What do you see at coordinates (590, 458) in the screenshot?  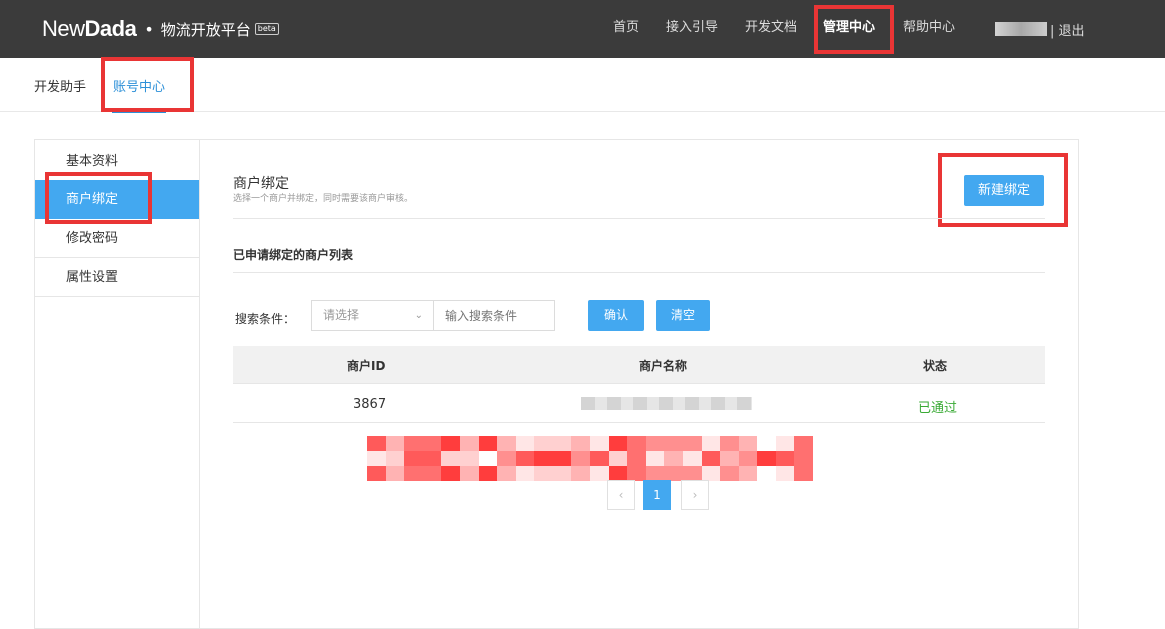 I see `redacted-notice` at bounding box center [590, 458].